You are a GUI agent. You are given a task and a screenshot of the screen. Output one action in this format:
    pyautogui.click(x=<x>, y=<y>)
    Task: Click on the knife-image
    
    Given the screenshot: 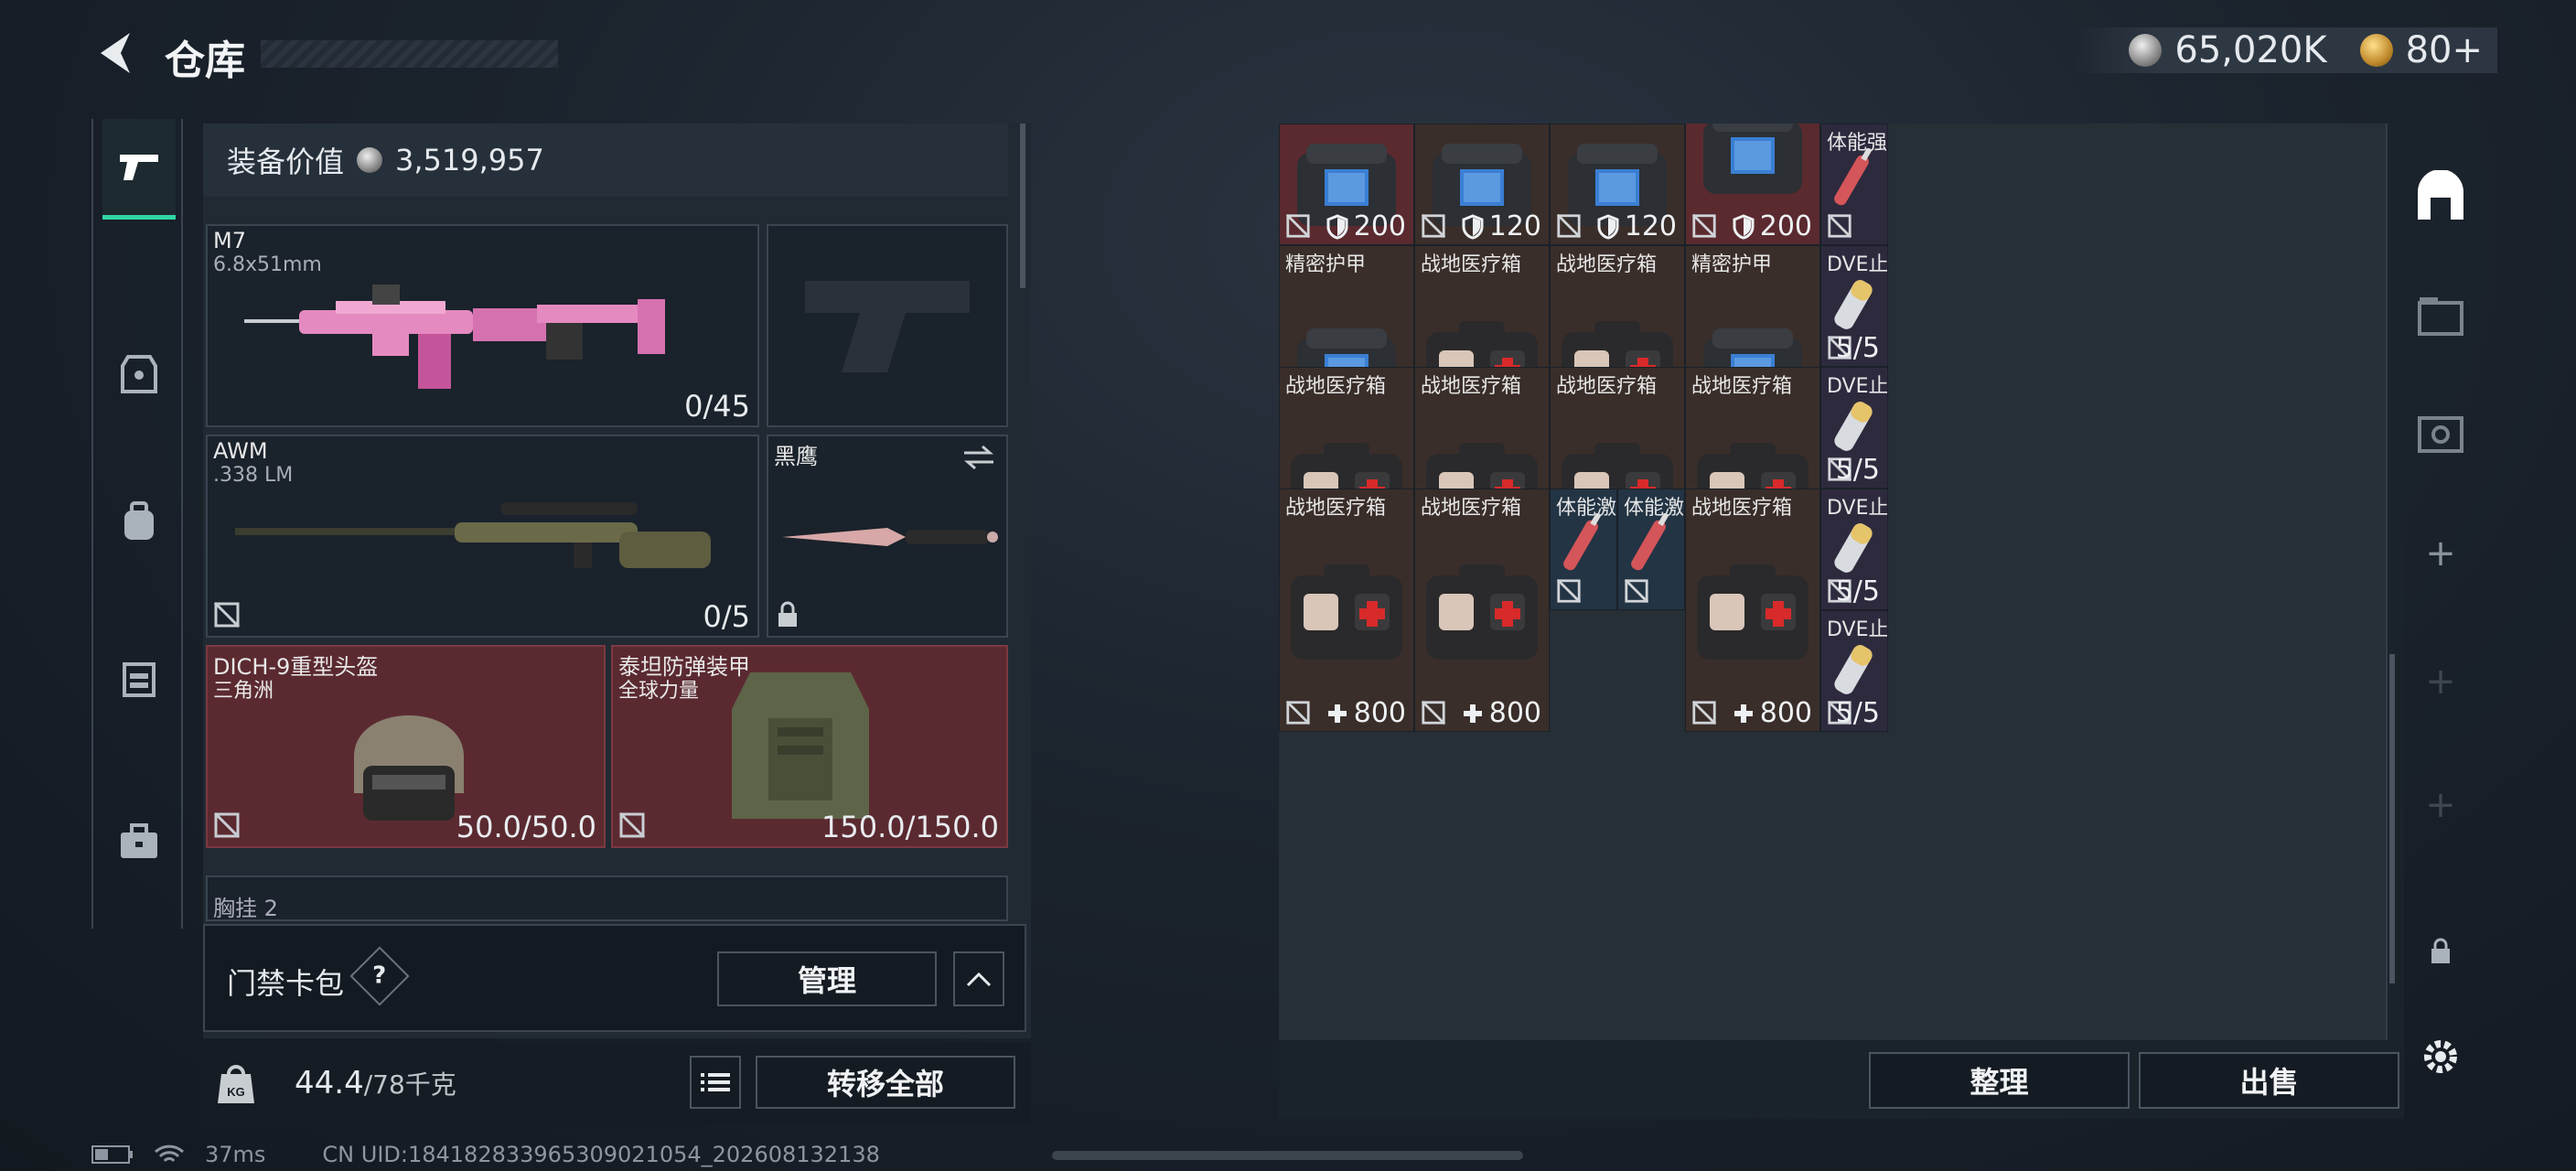 What is the action you would take?
    pyautogui.click(x=890, y=537)
    